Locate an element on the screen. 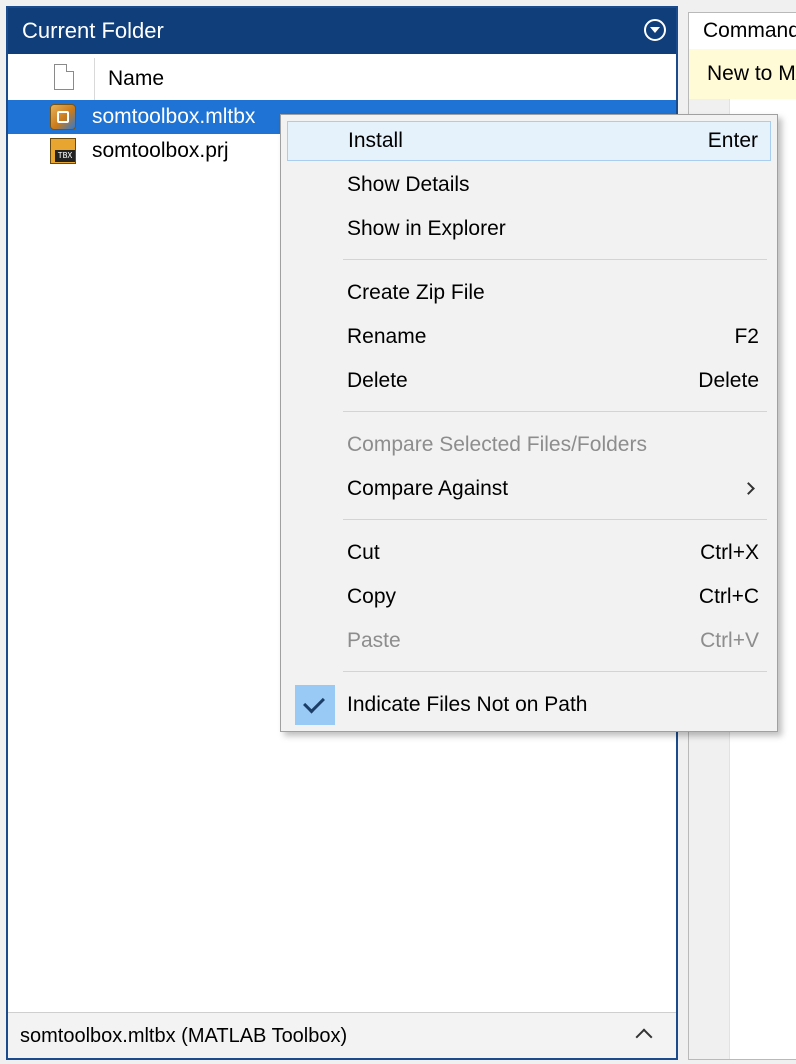  prj-file-icon: TBX is located at coordinates (63, 151).